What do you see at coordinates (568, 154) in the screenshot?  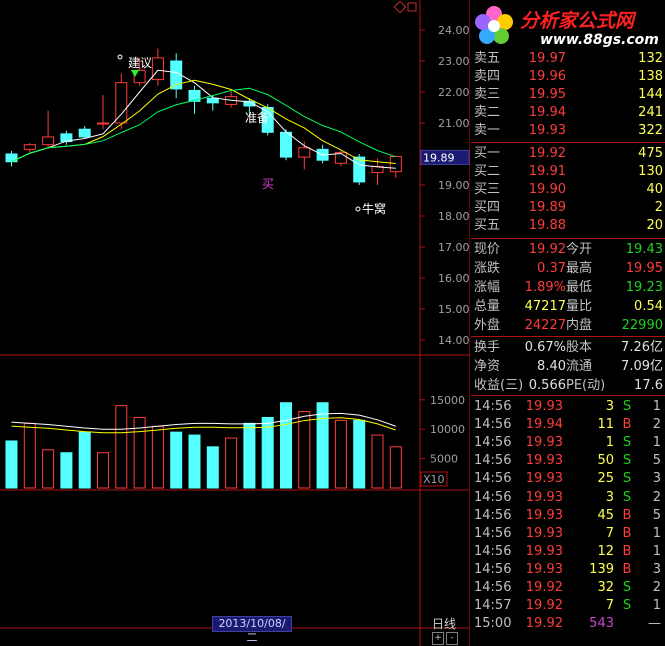 I see `bid-row: 买一 19.92 475` at bounding box center [568, 154].